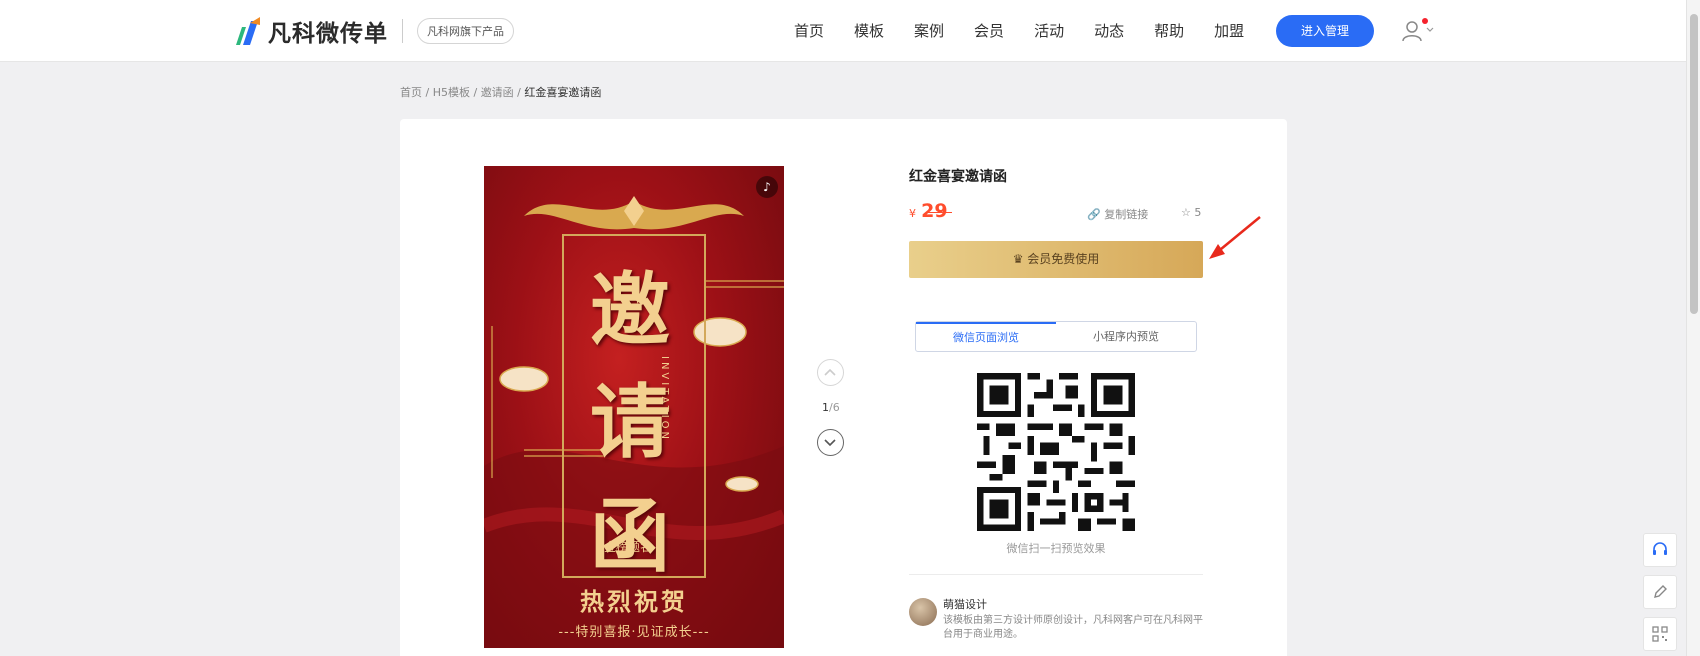  What do you see at coordinates (1073, 627) in the screenshot?
I see `designer-description: 该模板由第三方设计师原创设计，凡科网客户可在凡科网平台用于商业用途。` at bounding box center [1073, 627].